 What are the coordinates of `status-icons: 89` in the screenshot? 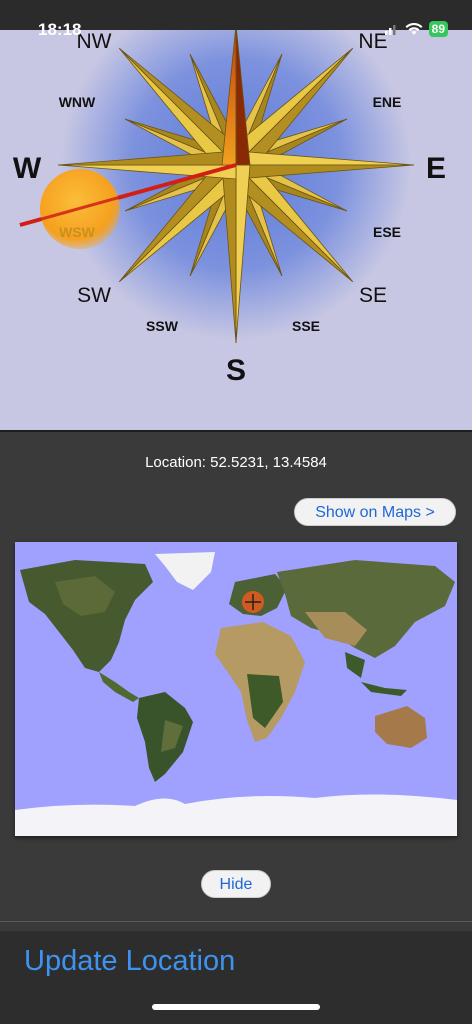 It's located at (416, 29).